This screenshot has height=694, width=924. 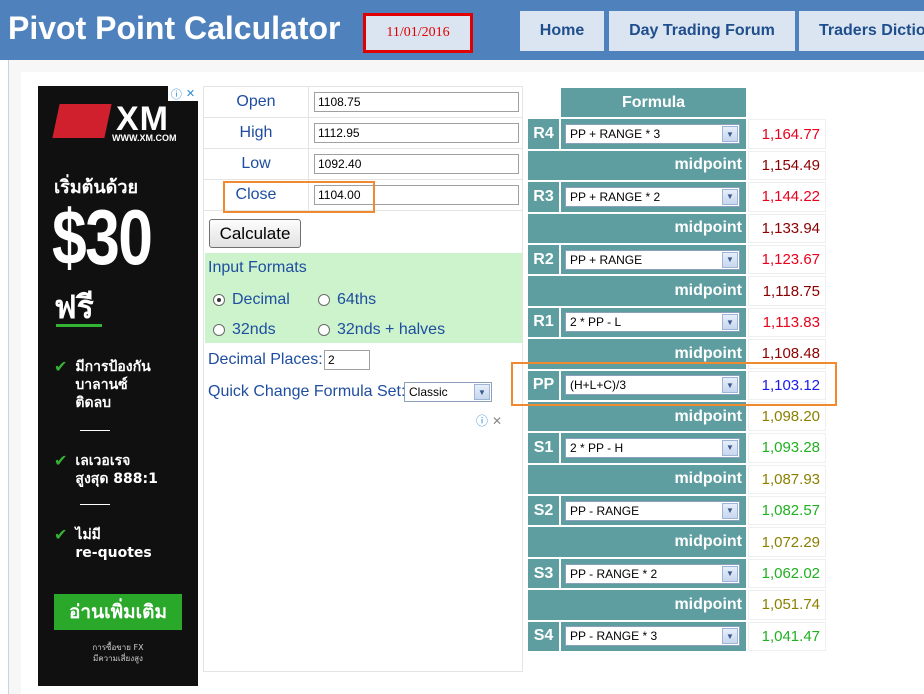 I want to click on formula-select: 2 * PP - L ▼, so click(x=652, y=322).